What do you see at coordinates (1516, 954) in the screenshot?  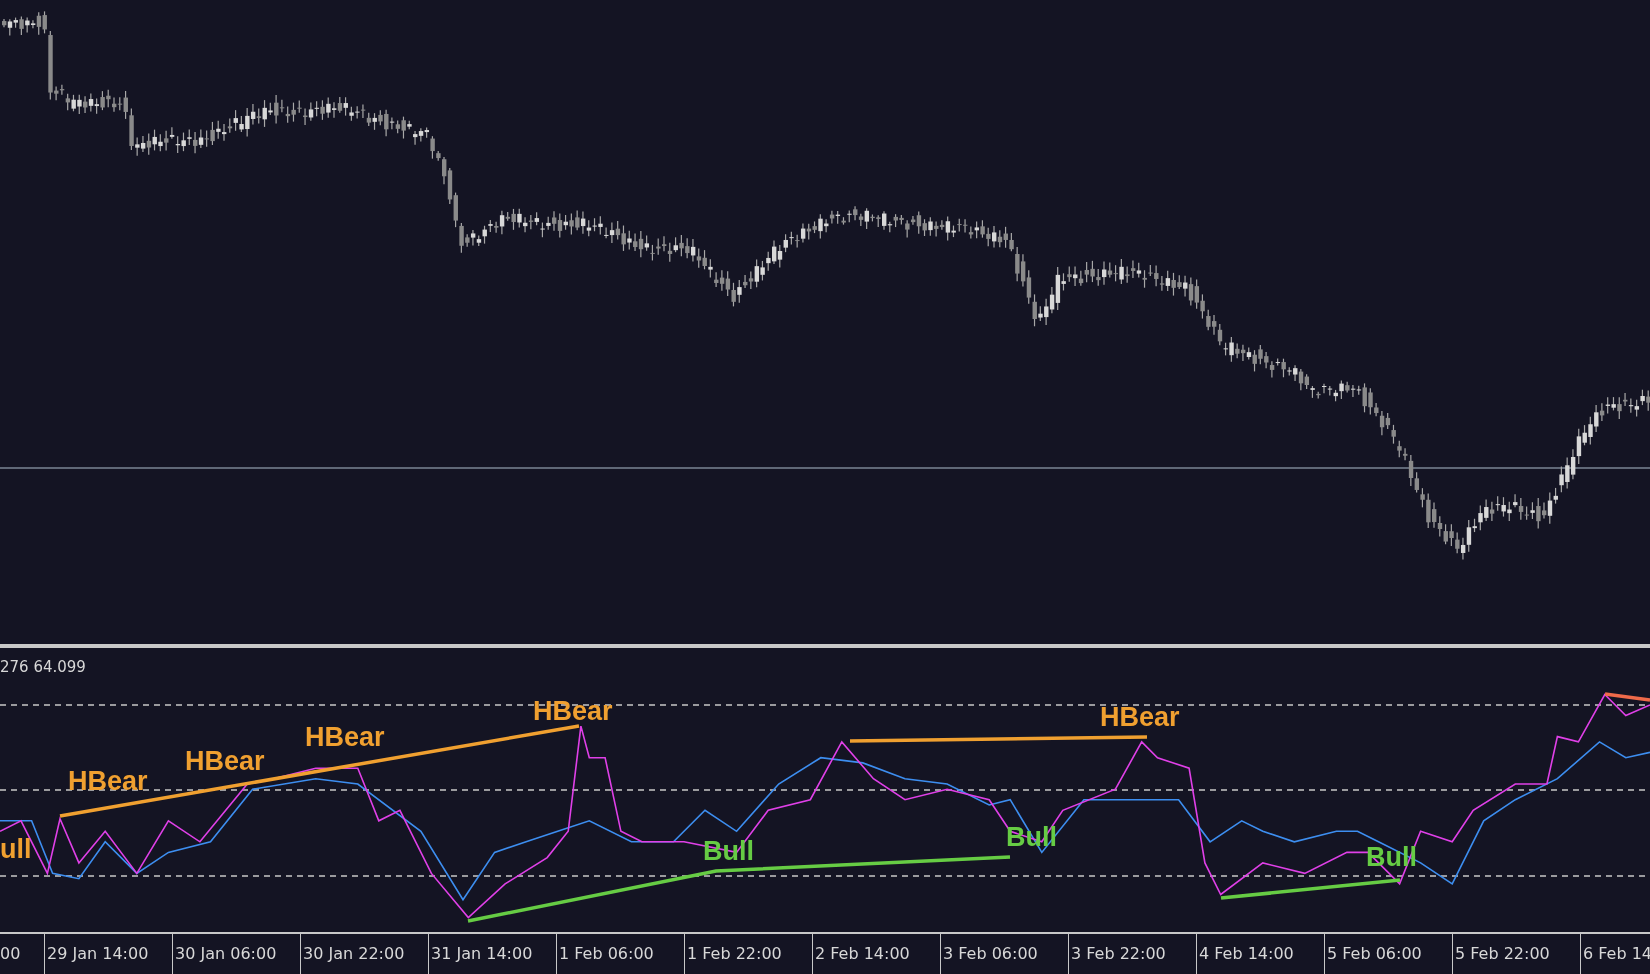 I see `time-axis-label: 5 Feb 22:00` at bounding box center [1516, 954].